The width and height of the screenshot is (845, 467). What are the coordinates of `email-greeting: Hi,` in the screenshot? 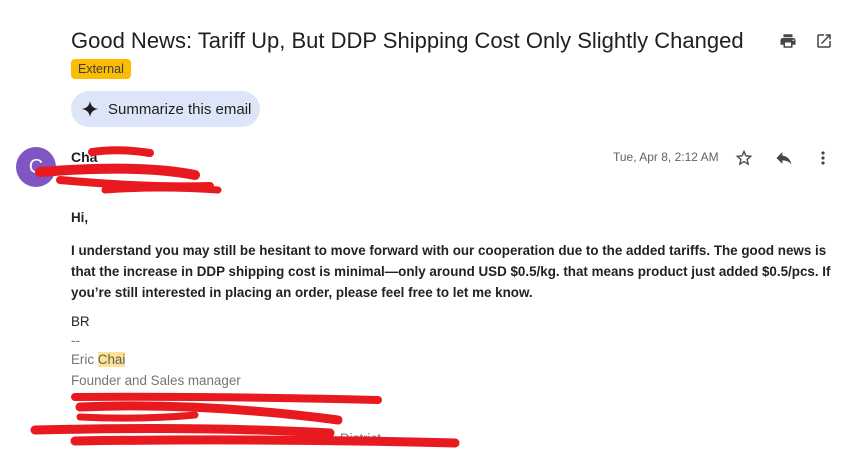 It's located at (80, 217).